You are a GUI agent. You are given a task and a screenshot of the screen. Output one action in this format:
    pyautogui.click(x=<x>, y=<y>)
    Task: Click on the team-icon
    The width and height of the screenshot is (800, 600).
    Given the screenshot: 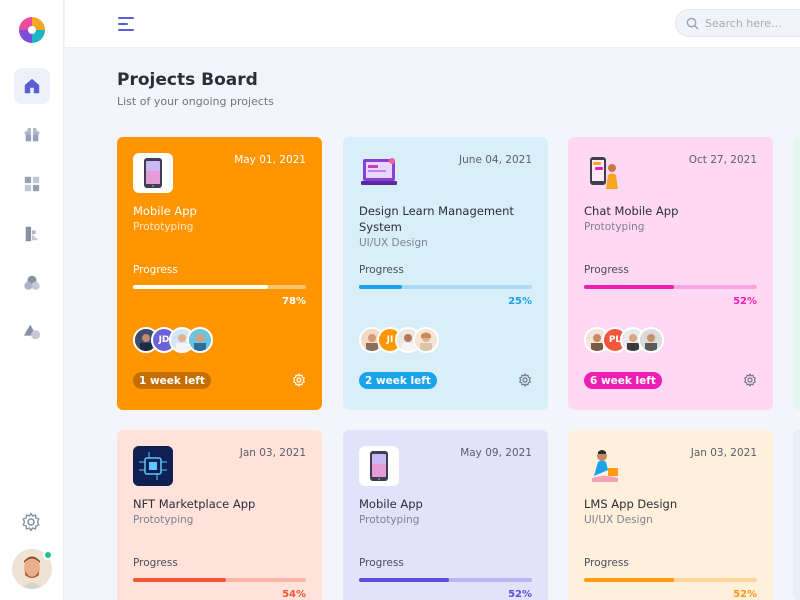 What is the action you would take?
    pyautogui.click(x=32, y=282)
    